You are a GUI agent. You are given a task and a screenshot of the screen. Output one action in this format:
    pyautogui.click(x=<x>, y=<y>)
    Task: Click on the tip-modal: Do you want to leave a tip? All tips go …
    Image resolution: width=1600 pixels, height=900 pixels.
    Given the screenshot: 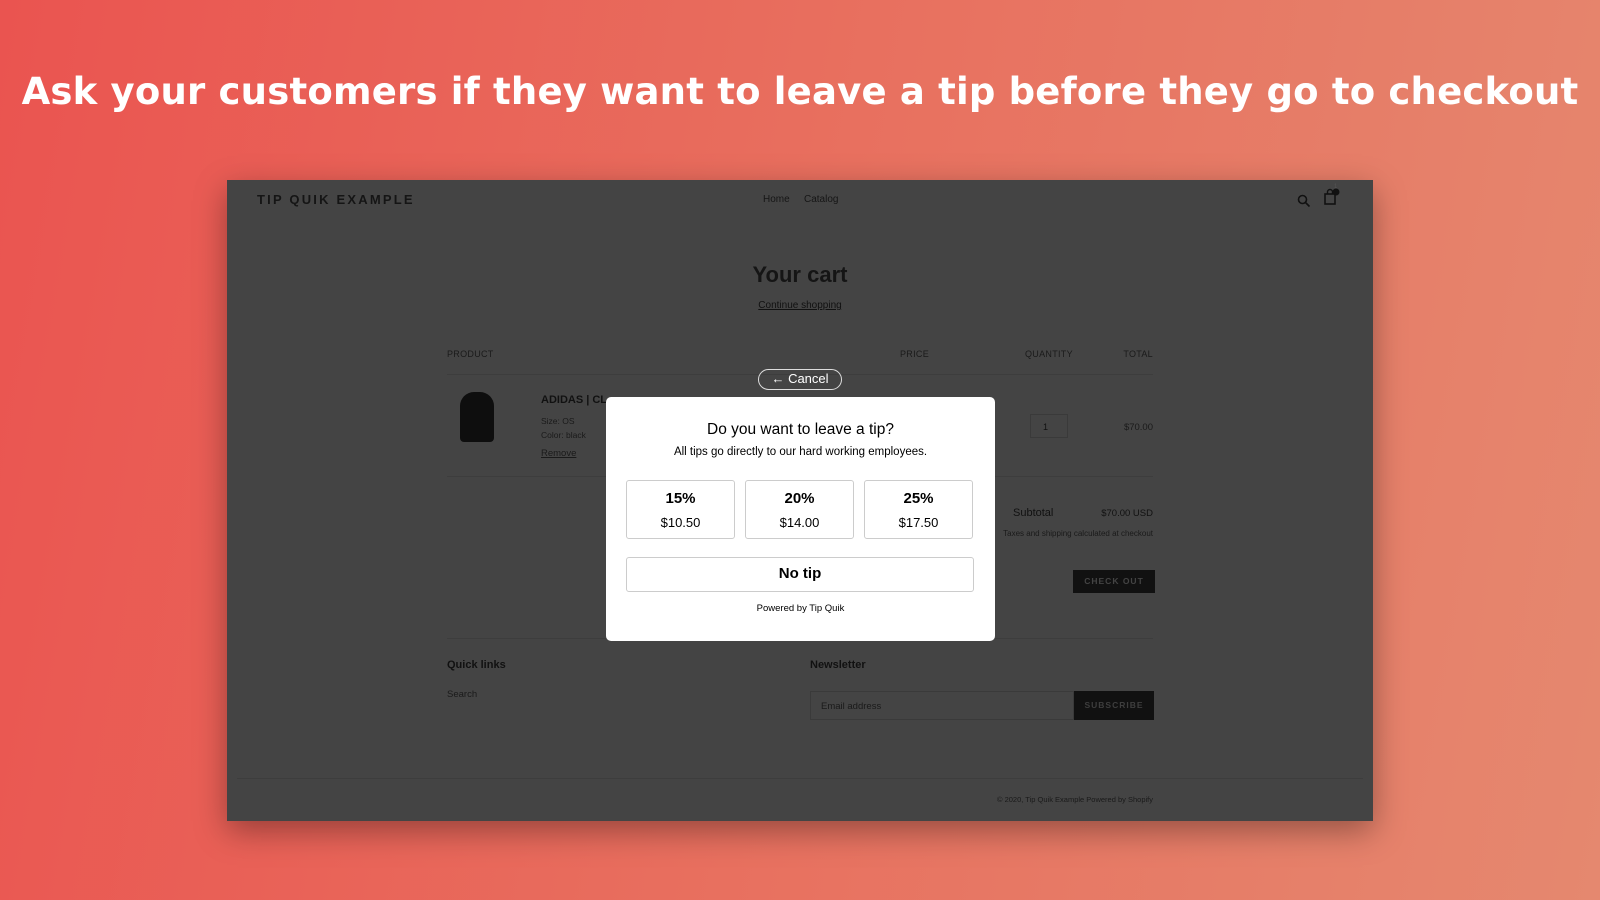 What is the action you would take?
    pyautogui.click(x=800, y=519)
    